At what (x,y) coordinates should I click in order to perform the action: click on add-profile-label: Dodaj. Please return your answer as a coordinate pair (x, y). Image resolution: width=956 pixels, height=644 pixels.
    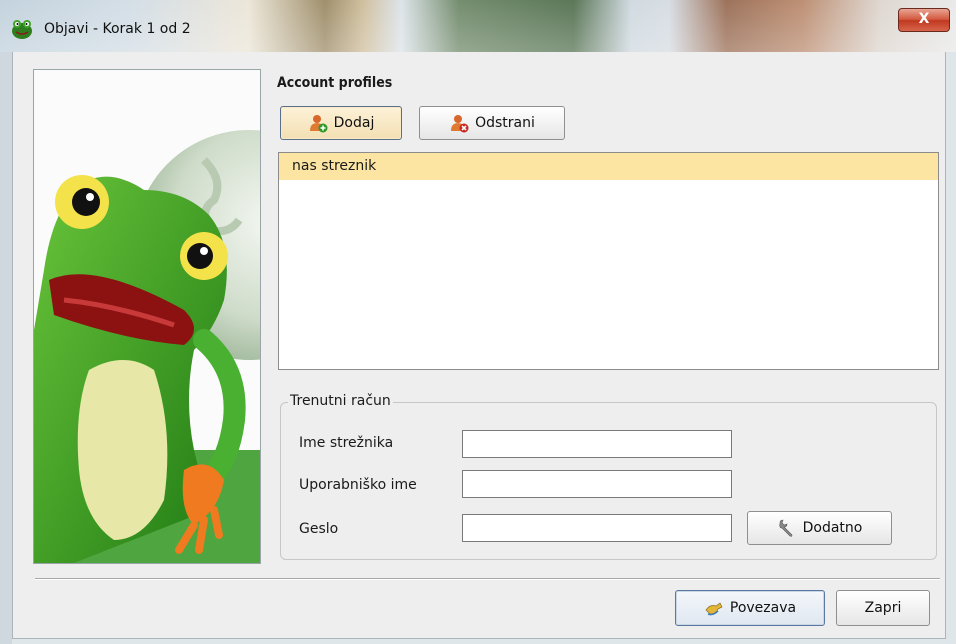
    Looking at the image, I should click on (354, 123).